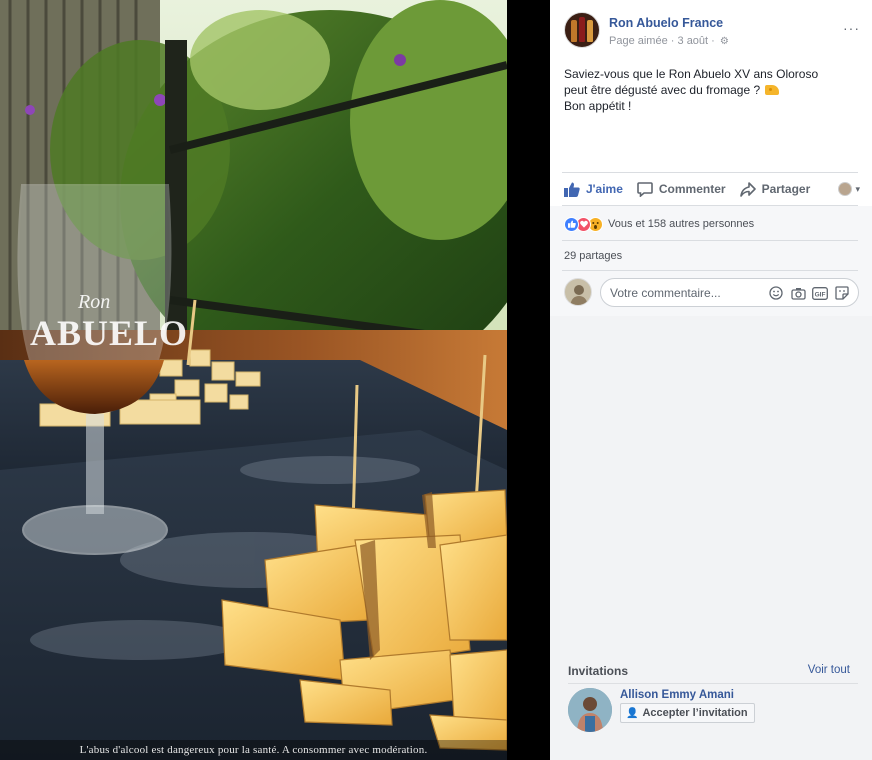 The height and width of the screenshot is (760, 872). What do you see at coordinates (692, 189) in the screenshot?
I see `comment-label: Commenter` at bounding box center [692, 189].